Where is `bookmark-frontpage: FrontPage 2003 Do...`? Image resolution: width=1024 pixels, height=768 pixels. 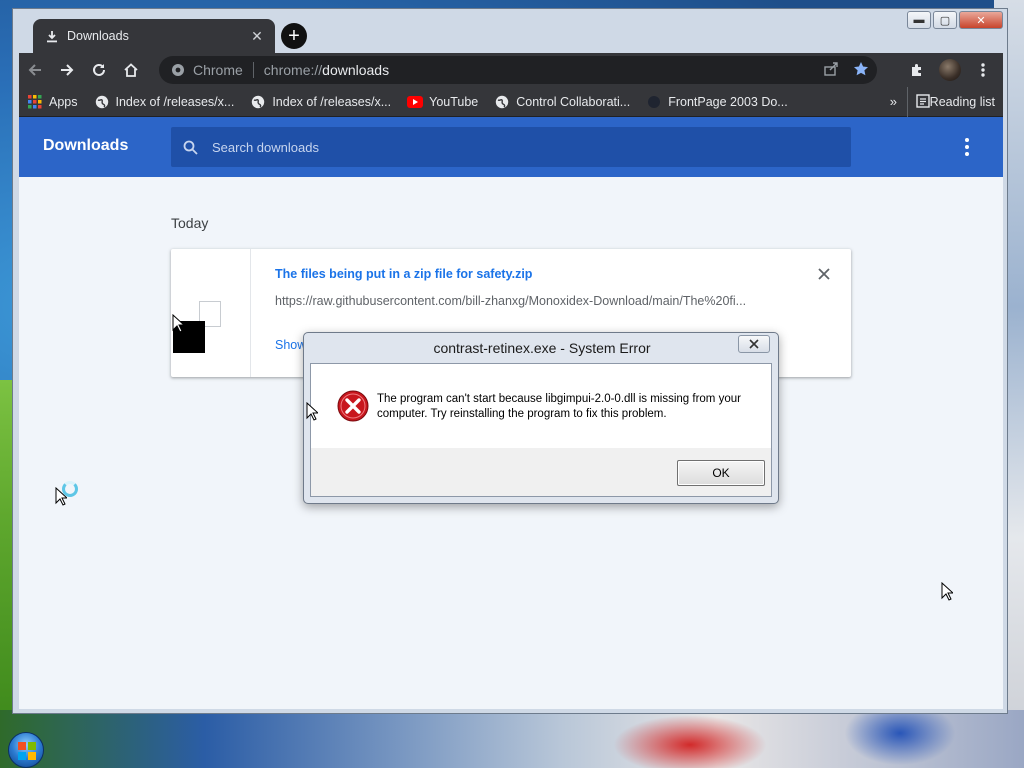
bookmark-frontpage: FrontPage 2003 Do... is located at coordinates (717, 102).